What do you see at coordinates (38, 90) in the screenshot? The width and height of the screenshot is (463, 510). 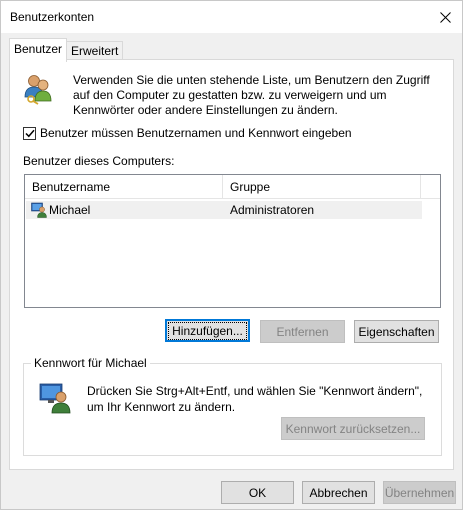 I see `users-keys-icon` at bounding box center [38, 90].